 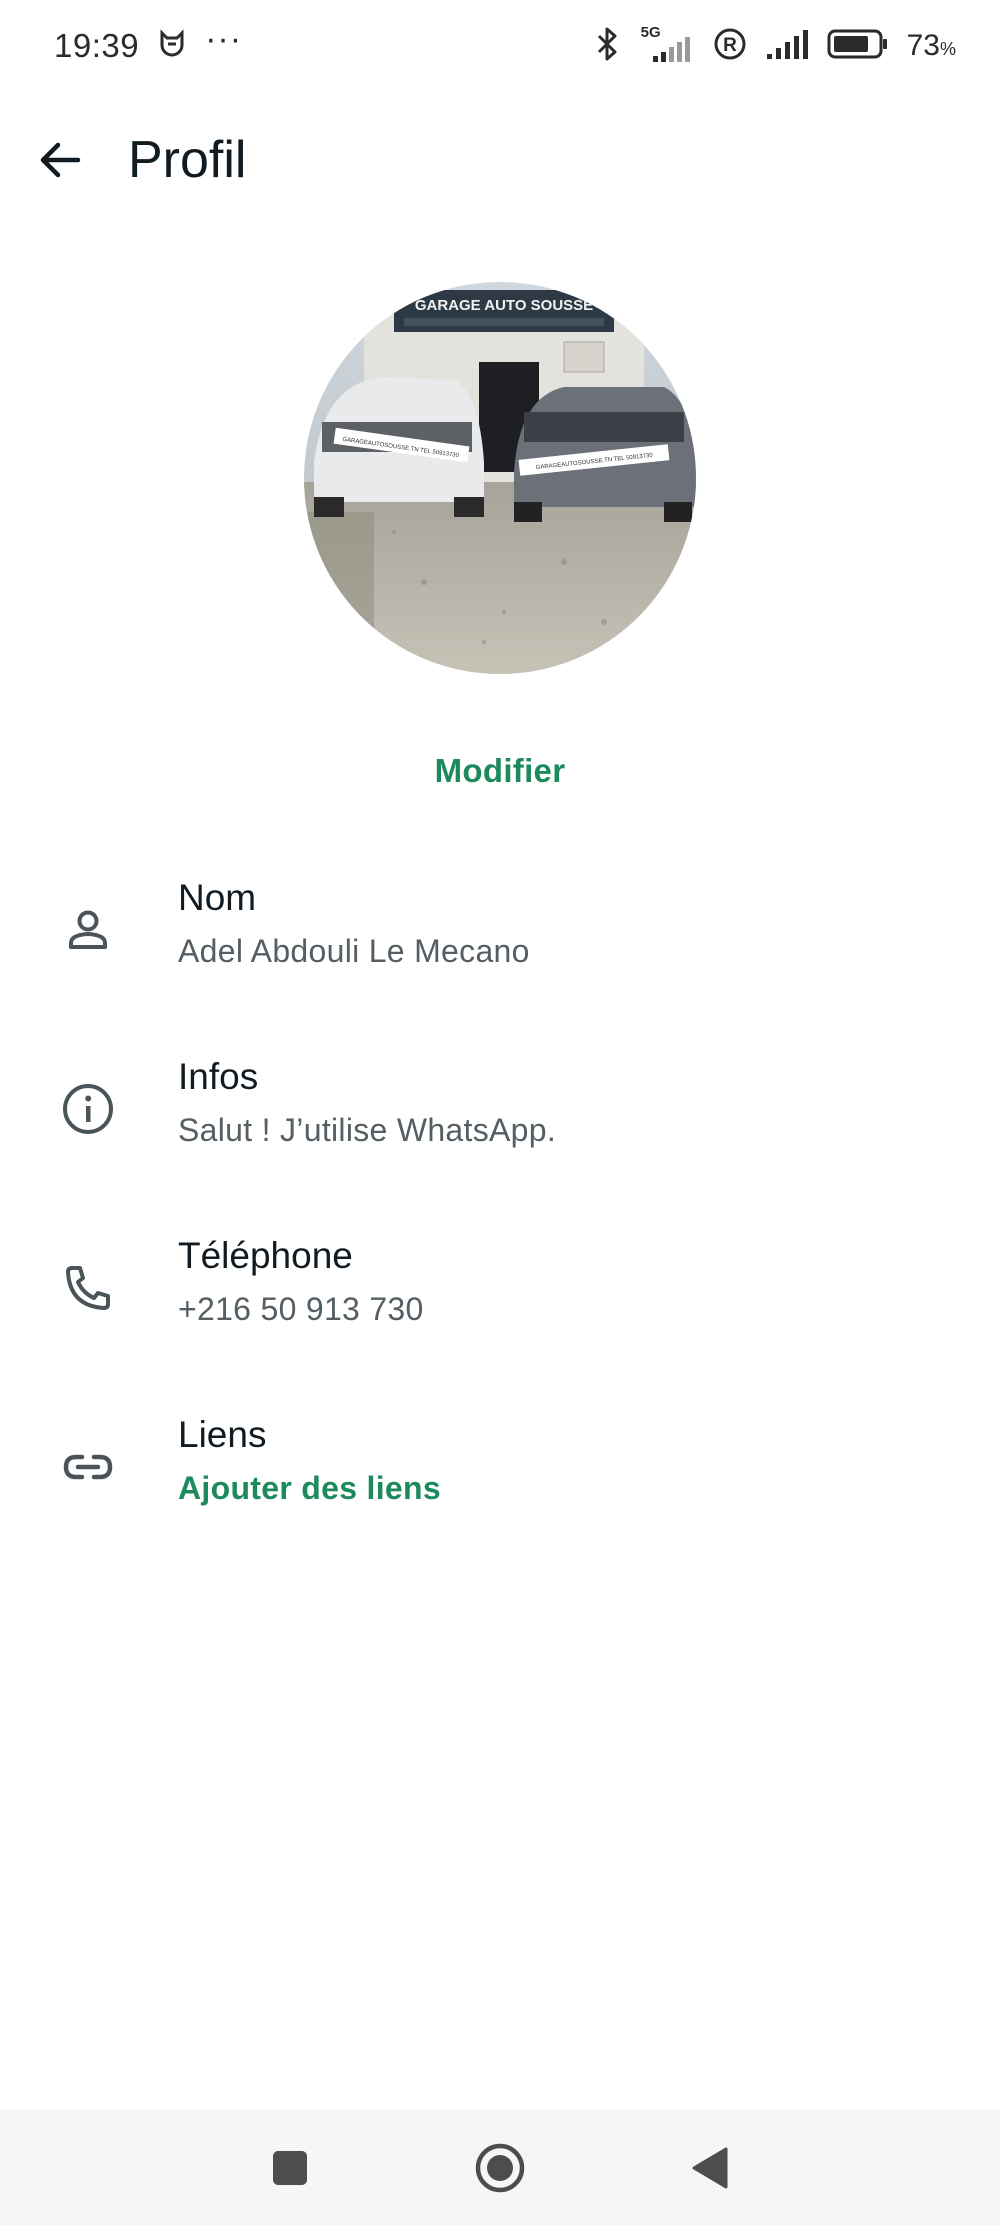 I want to click on link-icon, so click(x=88, y=1467).